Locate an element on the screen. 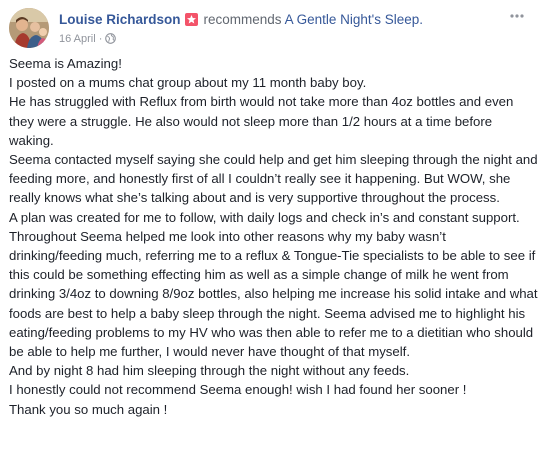 Image resolution: width=546 pixels, height=456 pixels. page-link: A Gentle Night's Sleep. is located at coordinates (354, 19).